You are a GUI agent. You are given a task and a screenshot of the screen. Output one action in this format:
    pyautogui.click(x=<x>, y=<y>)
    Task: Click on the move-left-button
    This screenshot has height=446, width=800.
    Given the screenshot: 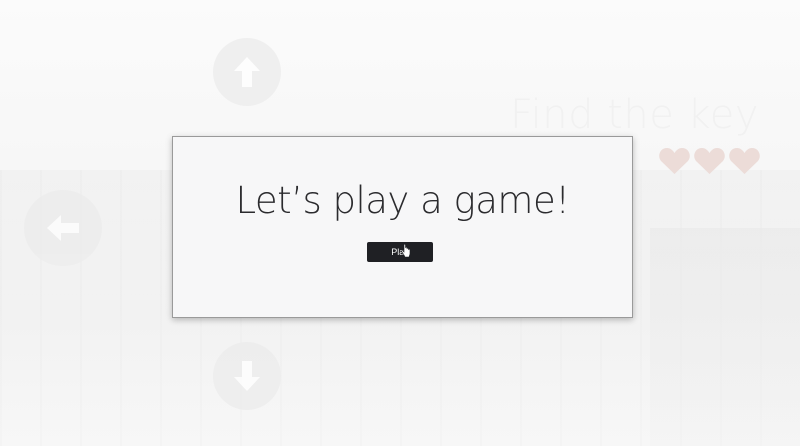 What is the action you would take?
    pyautogui.click(x=63, y=228)
    